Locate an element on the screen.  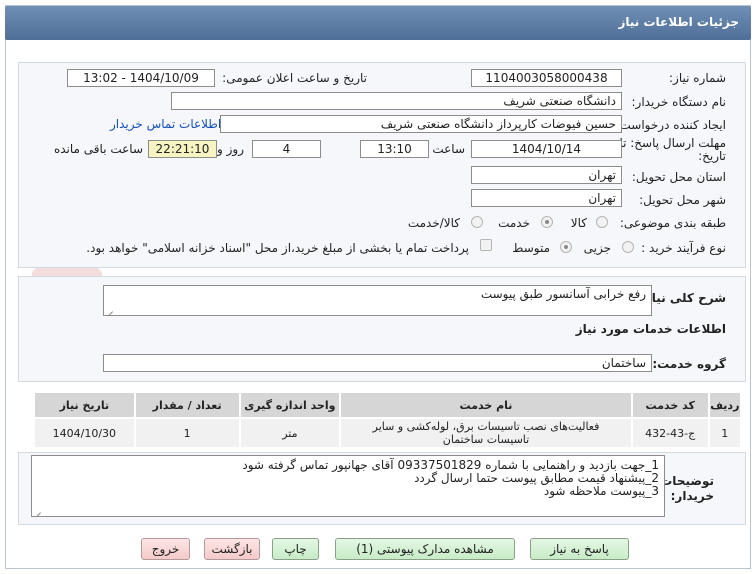
print-button: چاپ is located at coordinates (295, 549).